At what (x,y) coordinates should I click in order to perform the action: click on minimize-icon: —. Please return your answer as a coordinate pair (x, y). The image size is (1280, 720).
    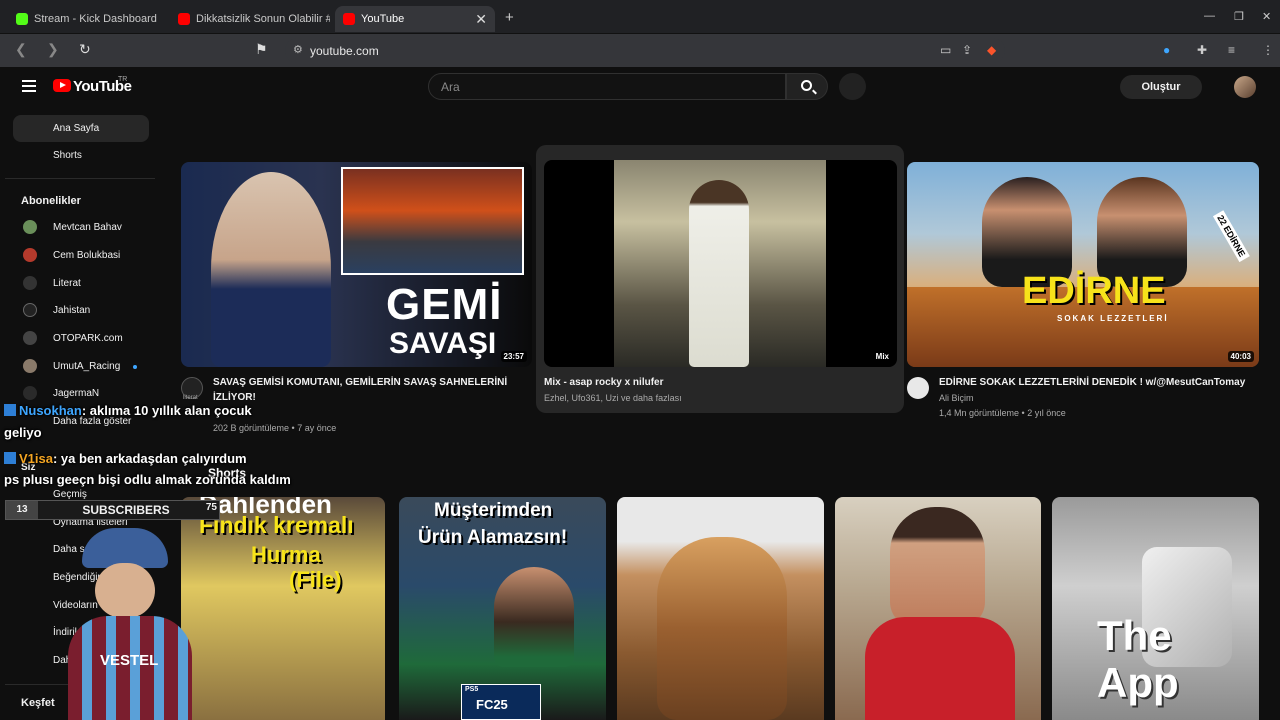
    Looking at the image, I should click on (1209, 16).